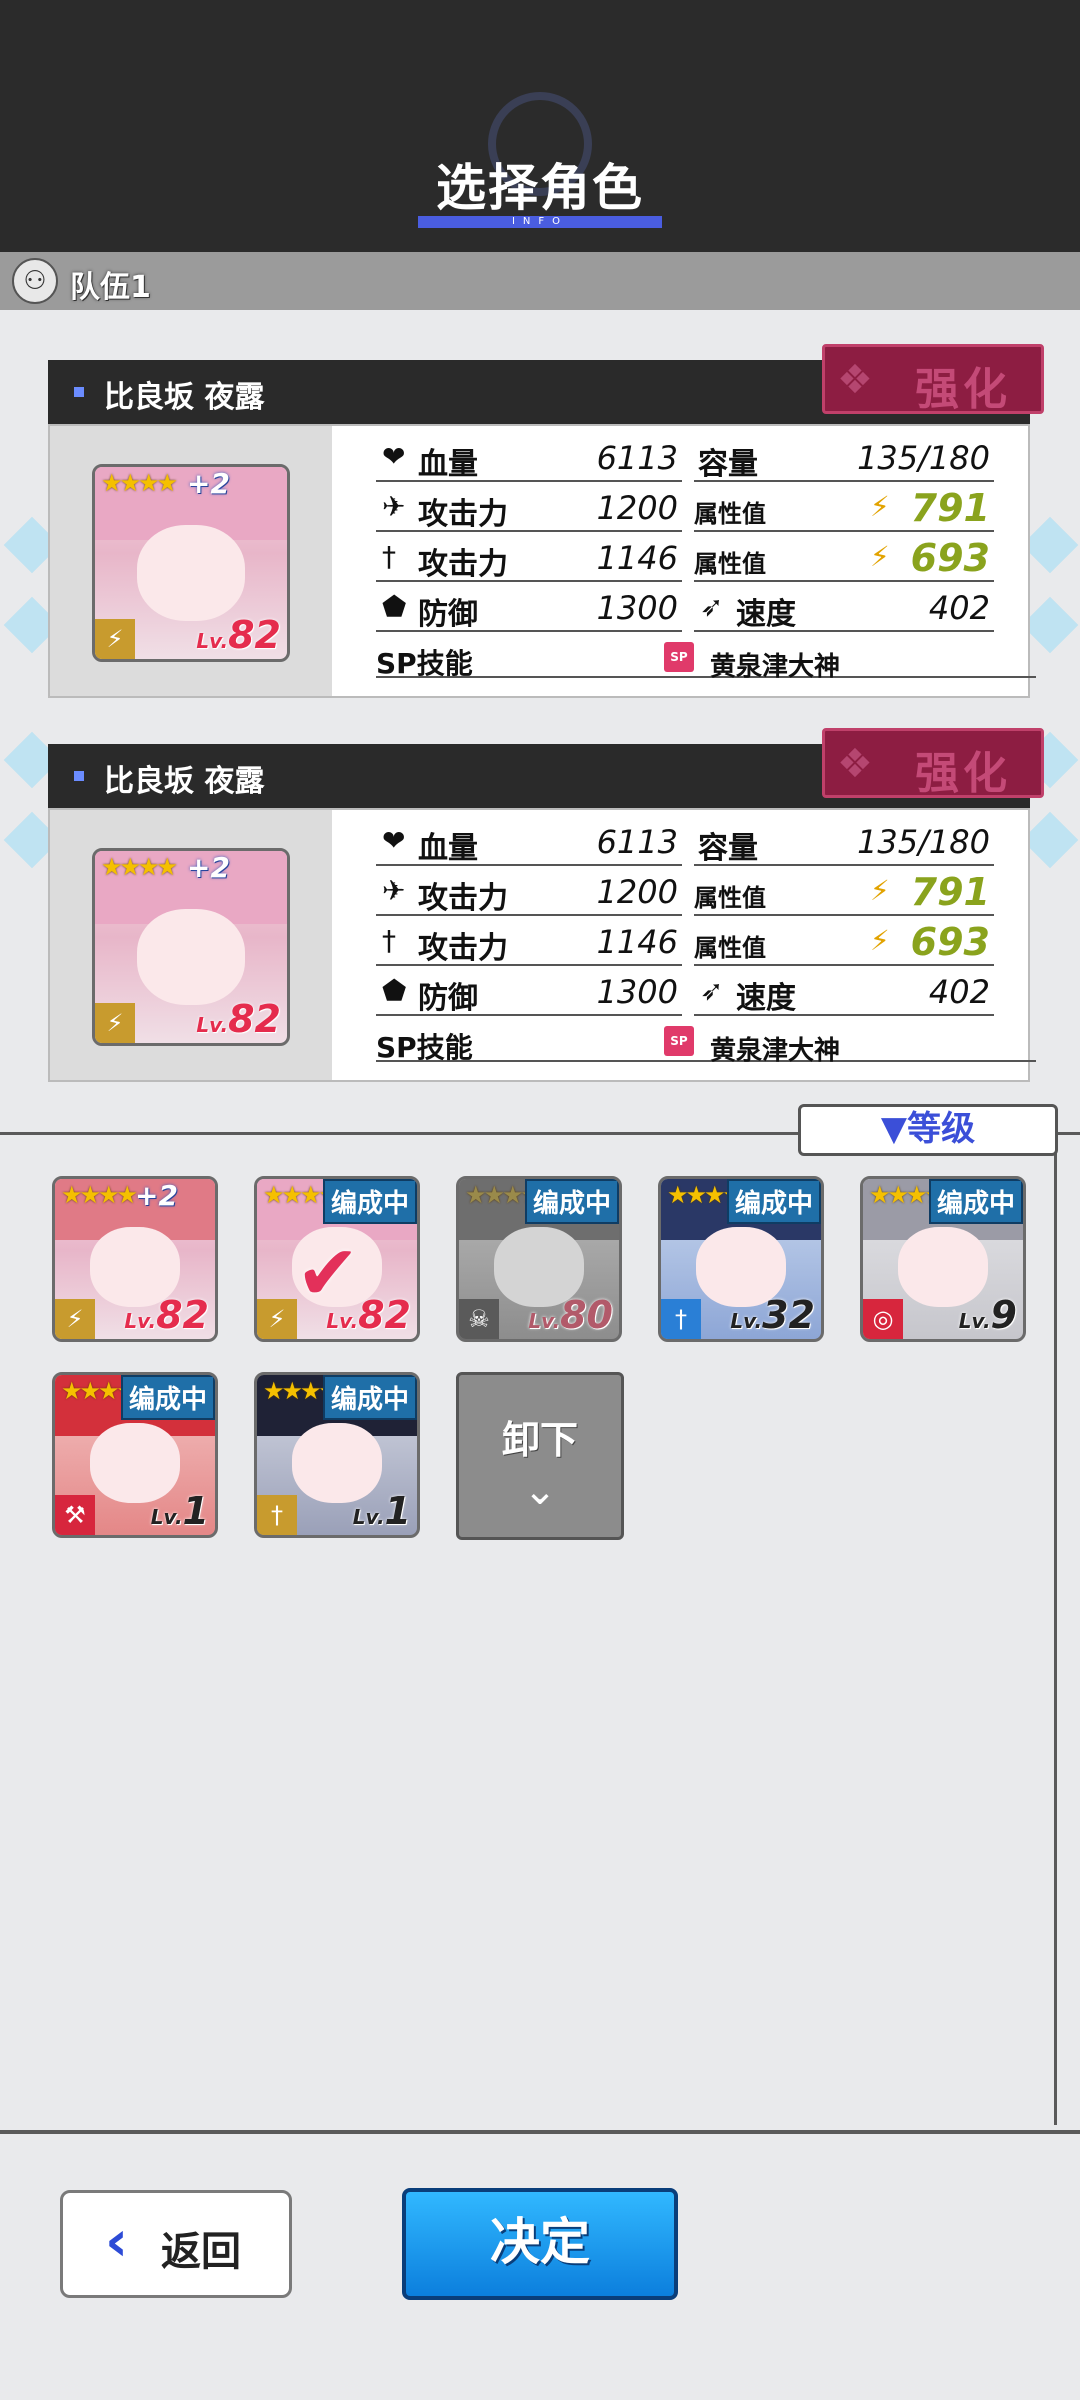 The image size is (1080, 2400). I want to click on level-value: 32, so click(788, 1315).